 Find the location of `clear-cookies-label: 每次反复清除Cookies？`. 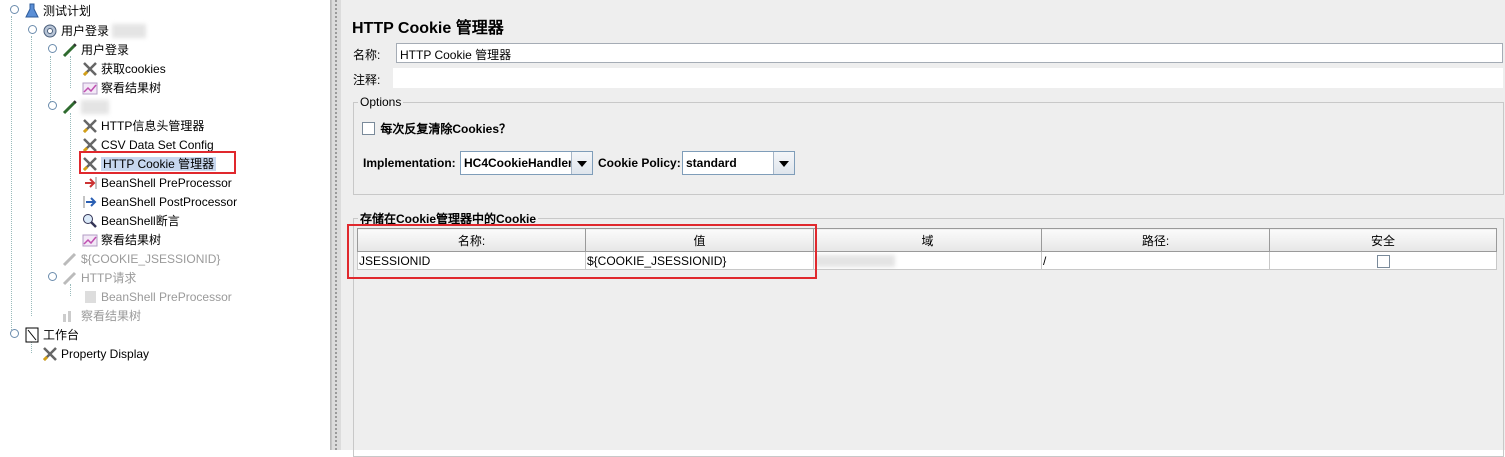

clear-cookies-label: 每次反复清除Cookies？ is located at coordinates (446, 129).